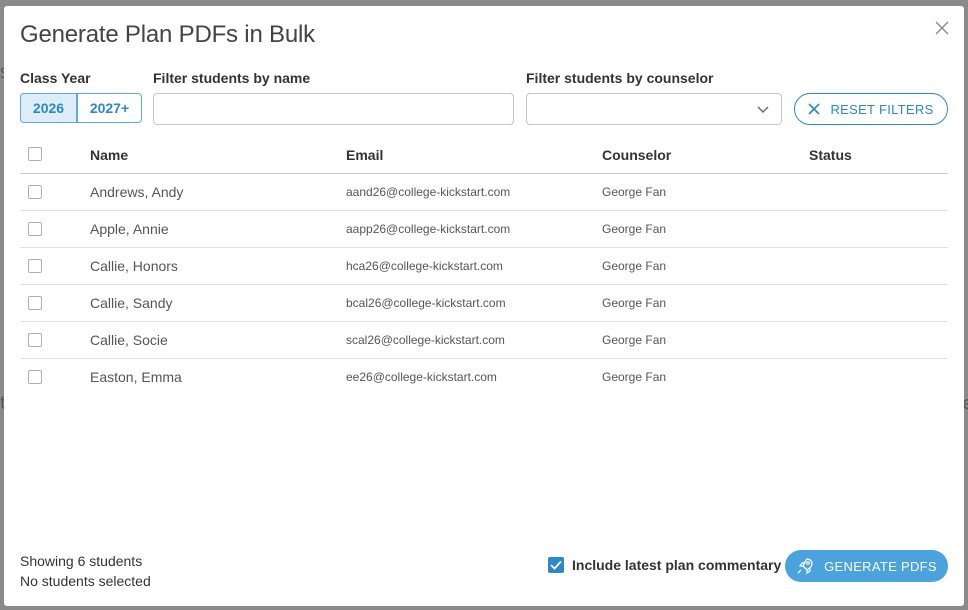 The width and height of the screenshot is (968, 610). I want to click on include-commentary-checkbox, so click(556, 565).